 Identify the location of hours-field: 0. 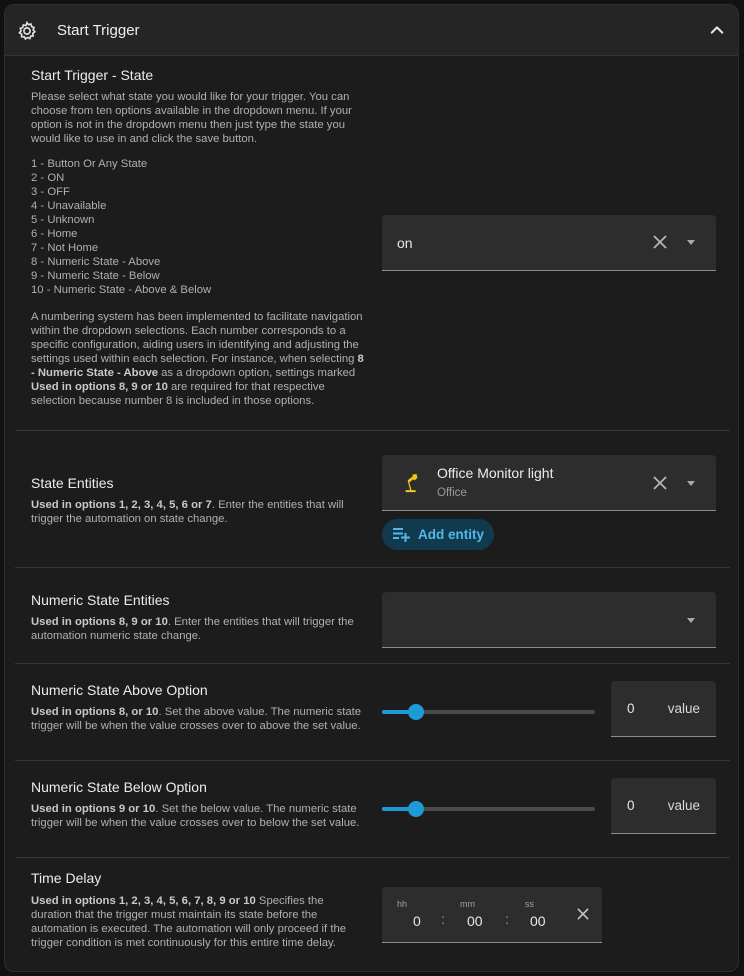
(417, 921).